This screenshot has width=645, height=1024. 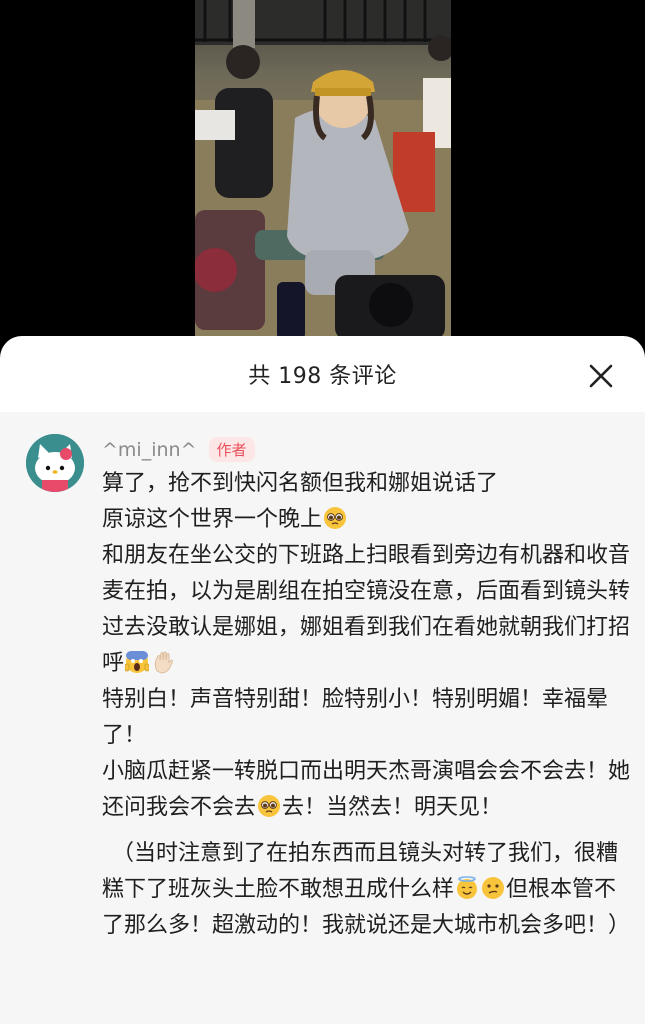 I want to click on sheet-header: 共 198 条评论, so click(x=322, y=374).